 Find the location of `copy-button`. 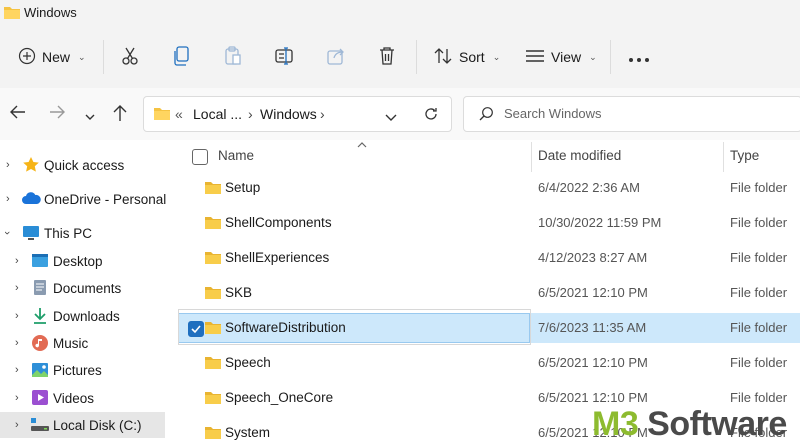

copy-button is located at coordinates (182, 57).